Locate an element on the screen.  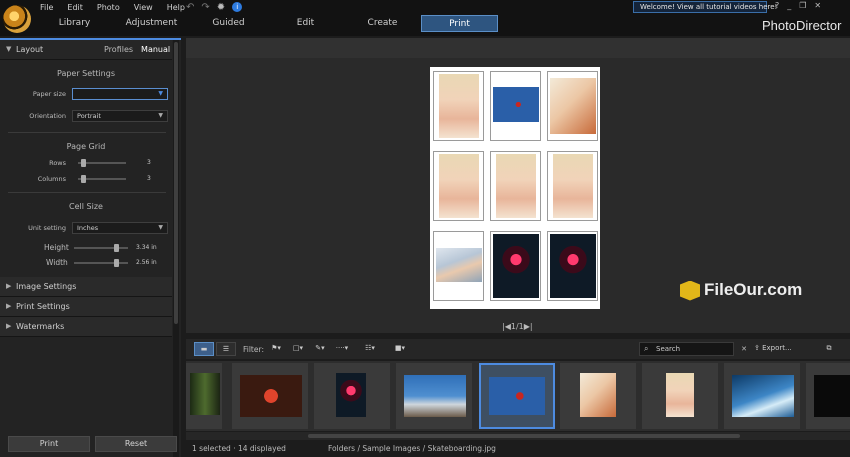
unit-setting-dropdown: Inches ▼ is located at coordinates (120, 228).